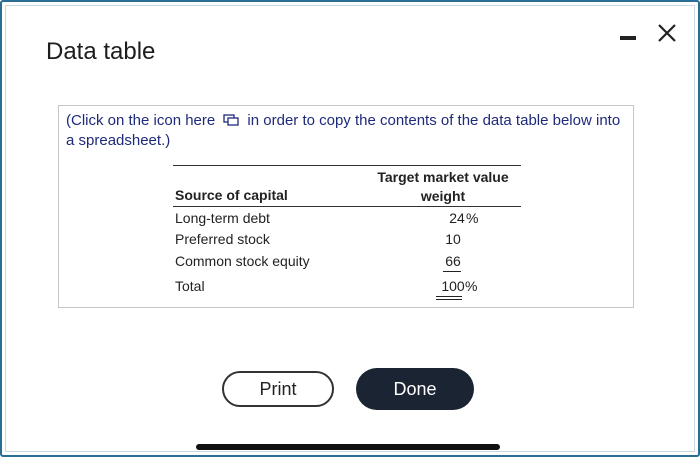 This screenshot has width=700, height=457. I want to click on done-button: Done, so click(415, 389).